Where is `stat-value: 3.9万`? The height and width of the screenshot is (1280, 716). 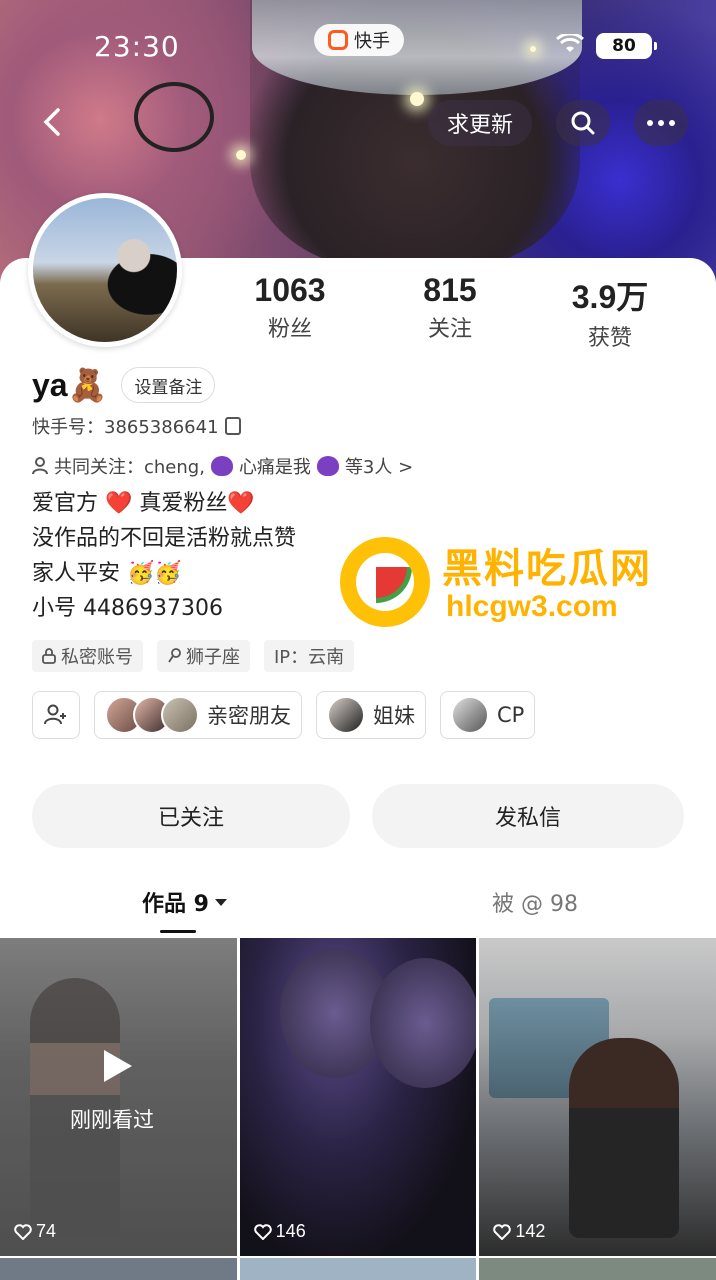
stat-value: 3.9万 is located at coordinates (610, 297).